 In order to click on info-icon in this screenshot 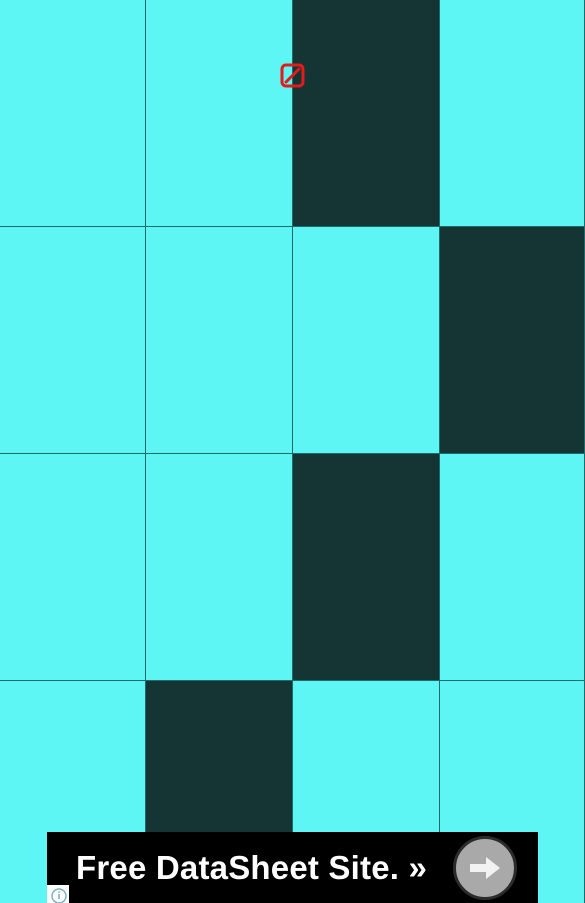, I will do `click(58, 894)`.